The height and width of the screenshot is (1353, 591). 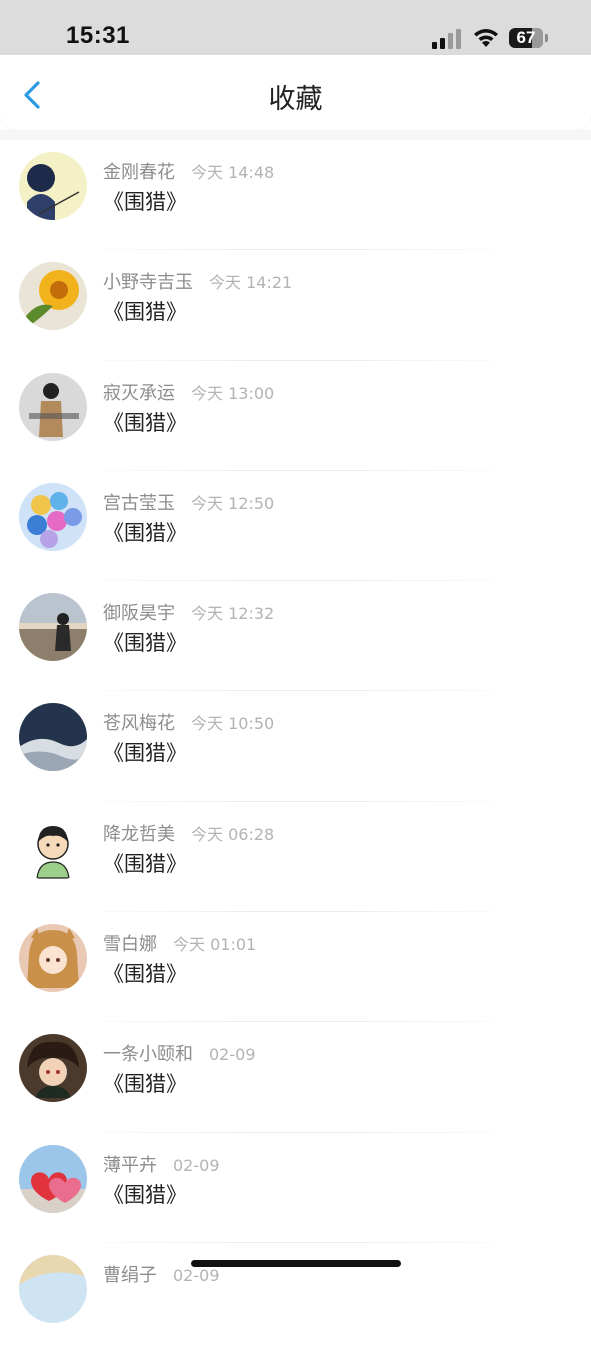 What do you see at coordinates (233, 503) in the screenshot?
I see `item-time: 今天 12:50` at bounding box center [233, 503].